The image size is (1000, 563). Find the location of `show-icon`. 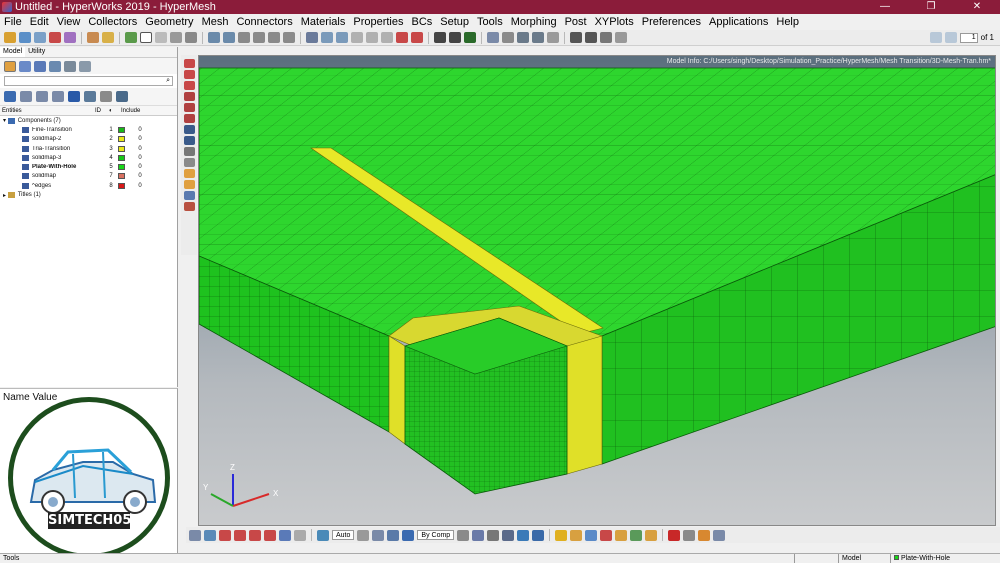

show-icon is located at coordinates (74, 96).